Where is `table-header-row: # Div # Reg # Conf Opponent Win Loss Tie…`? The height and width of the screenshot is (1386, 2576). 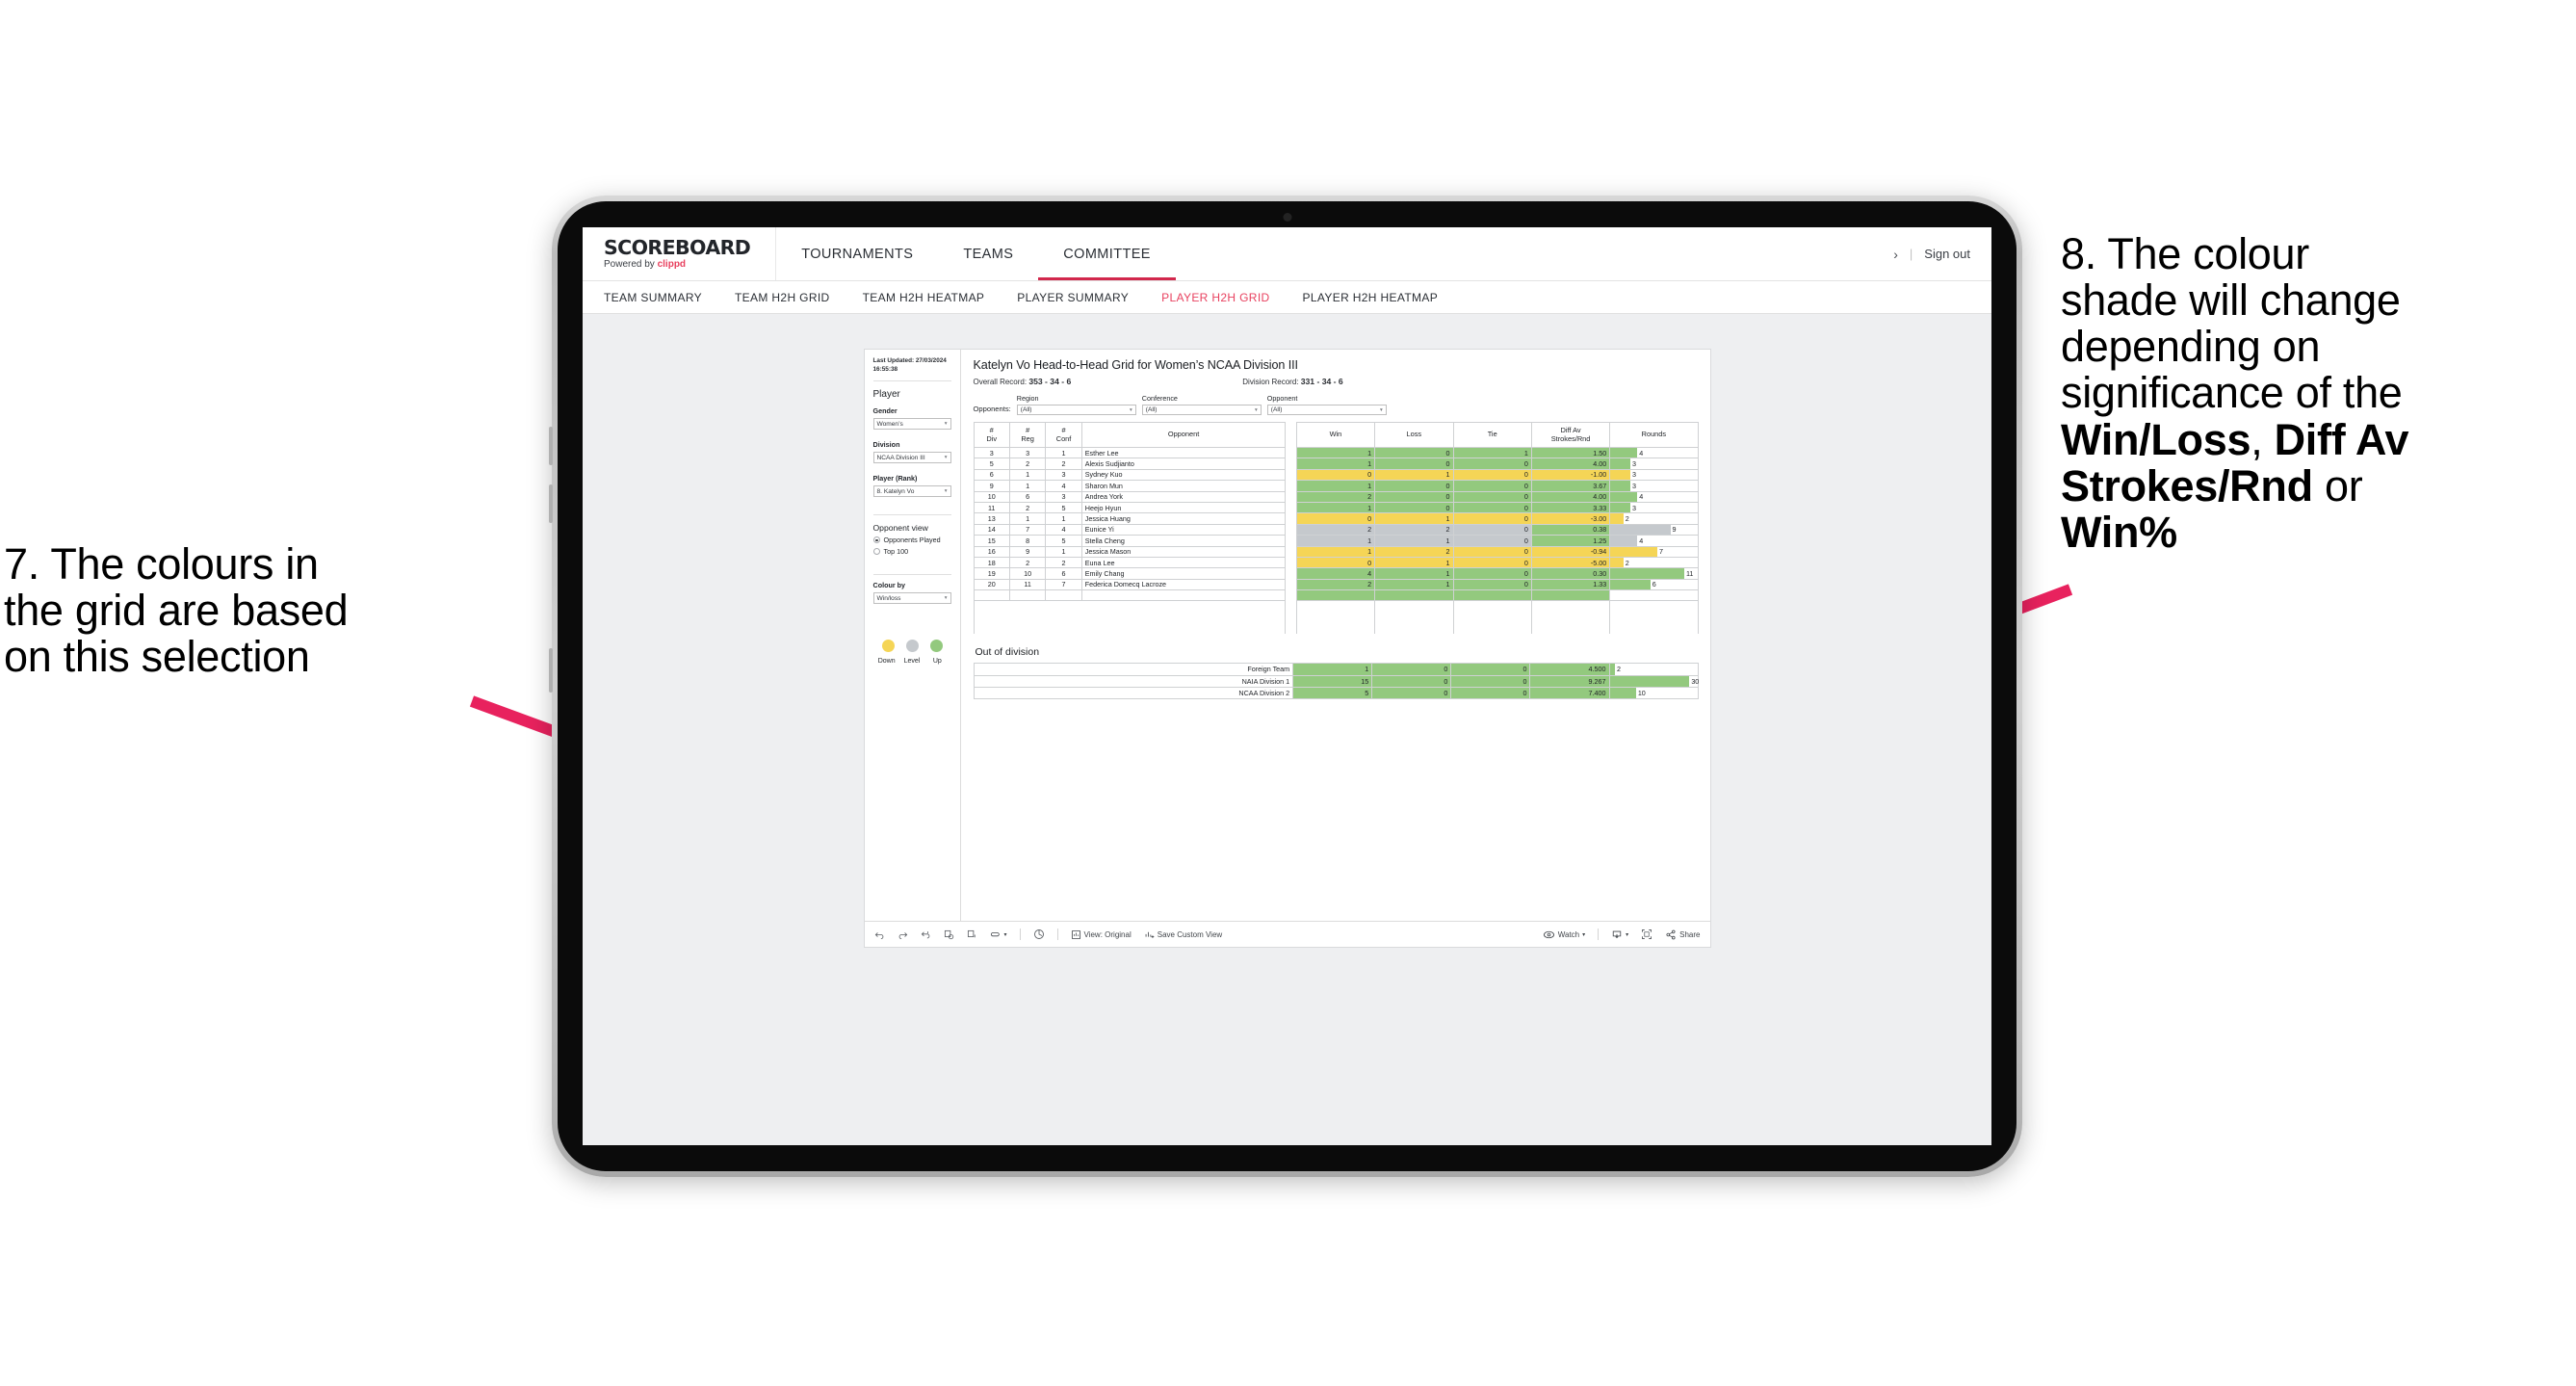
table-header-row: # Div # Reg # Conf Opponent Win Loss Tie… is located at coordinates (1336, 435).